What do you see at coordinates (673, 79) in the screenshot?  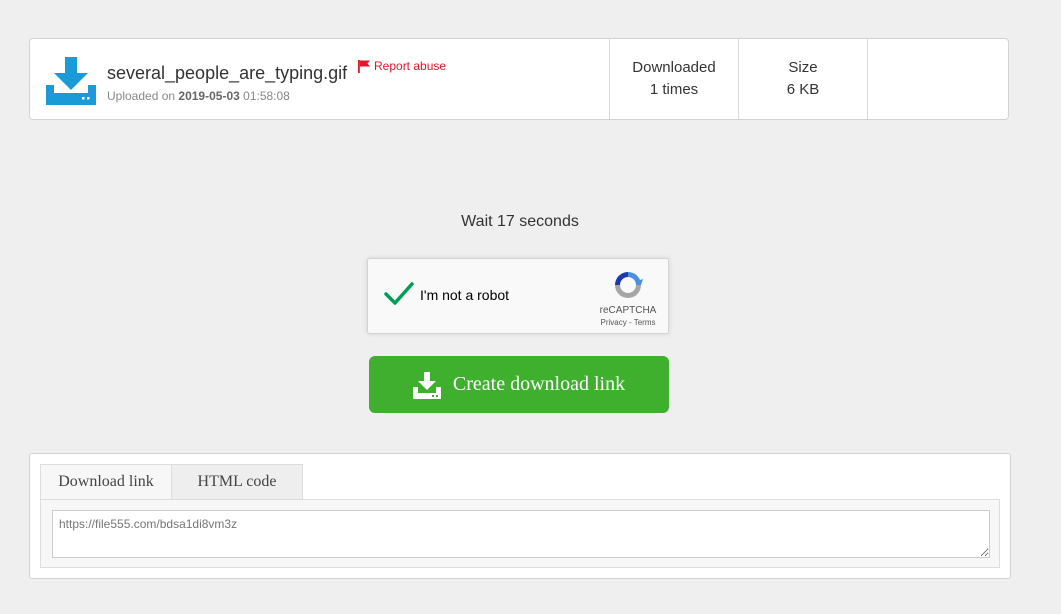 I see `downloaded-stat: Downloaded 1 times` at bounding box center [673, 79].